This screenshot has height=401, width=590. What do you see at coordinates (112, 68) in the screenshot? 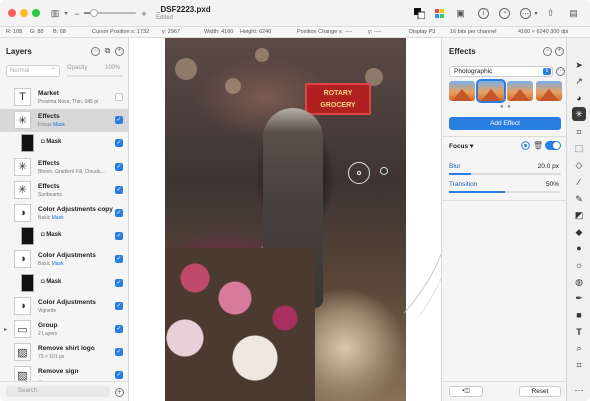
I see `opacity-value: 100%` at bounding box center [112, 68].